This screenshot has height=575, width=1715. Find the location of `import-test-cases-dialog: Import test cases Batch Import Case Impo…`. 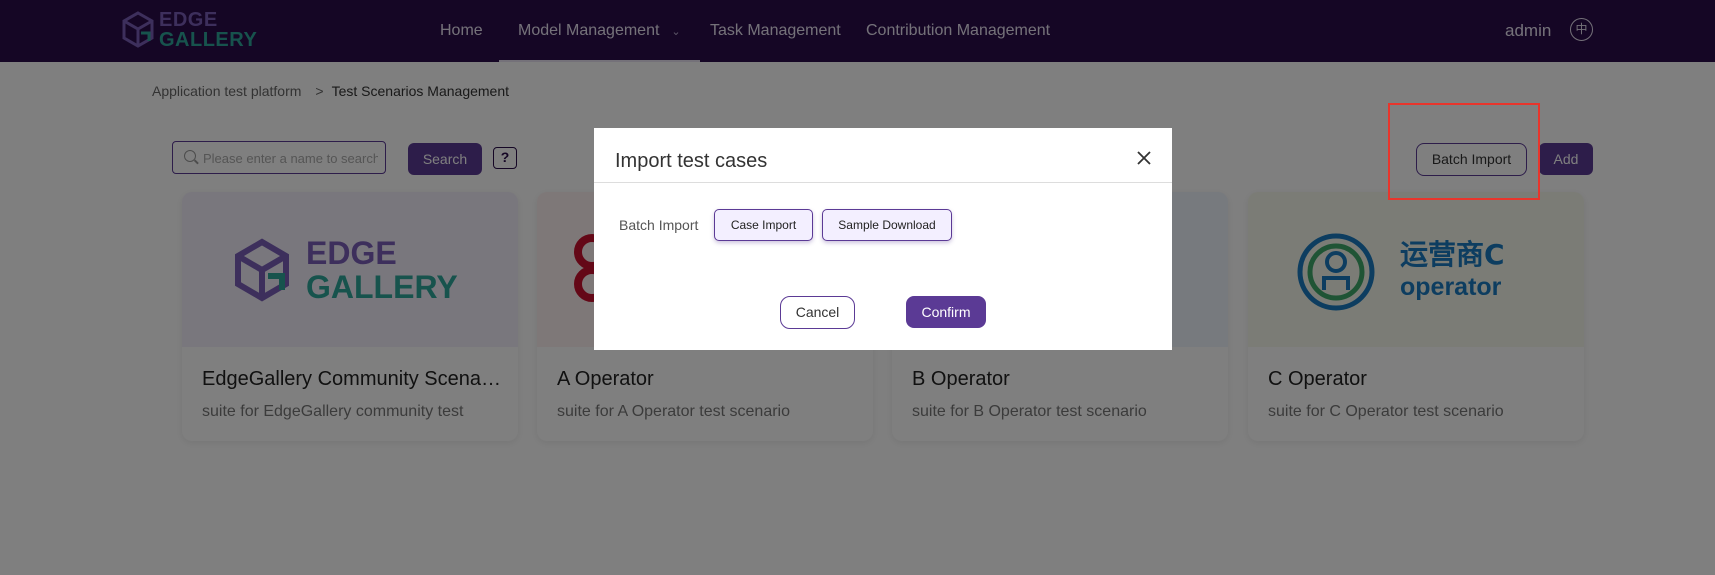

import-test-cases-dialog: Import test cases Batch Import Case Impo… is located at coordinates (883, 239).